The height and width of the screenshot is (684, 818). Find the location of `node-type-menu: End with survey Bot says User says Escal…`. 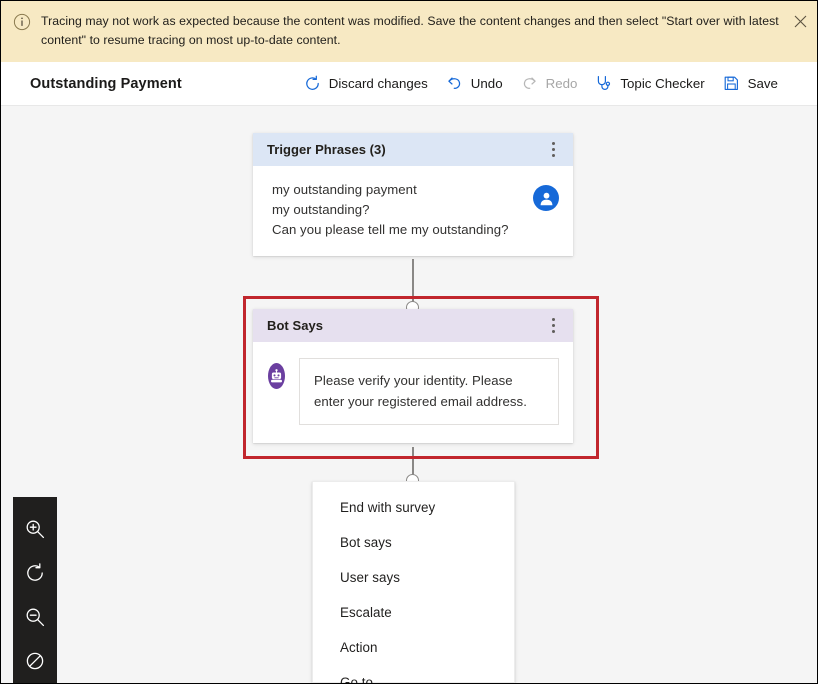

node-type-menu: End with survey Bot says User says Escal… is located at coordinates (413, 582).